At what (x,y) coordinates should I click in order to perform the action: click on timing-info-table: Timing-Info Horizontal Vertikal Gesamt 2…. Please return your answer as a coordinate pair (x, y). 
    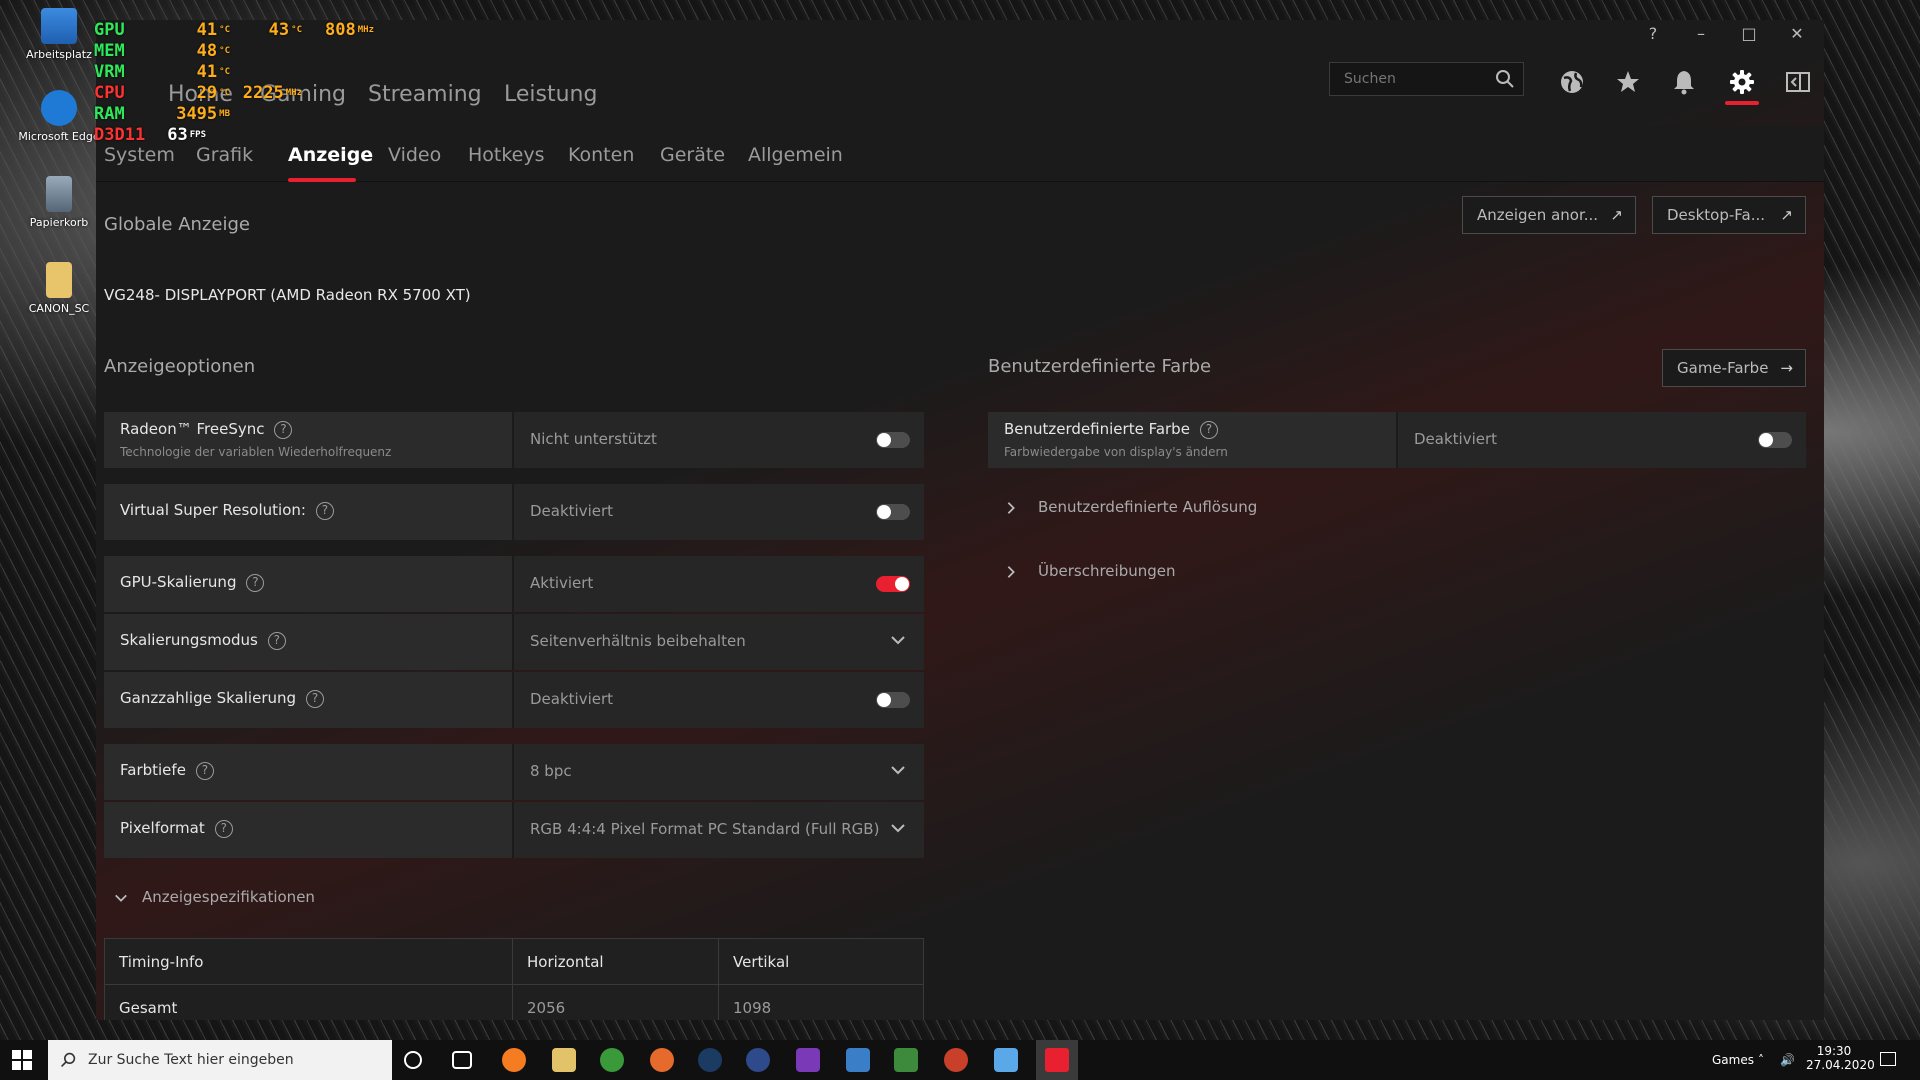
    Looking at the image, I should click on (514, 979).